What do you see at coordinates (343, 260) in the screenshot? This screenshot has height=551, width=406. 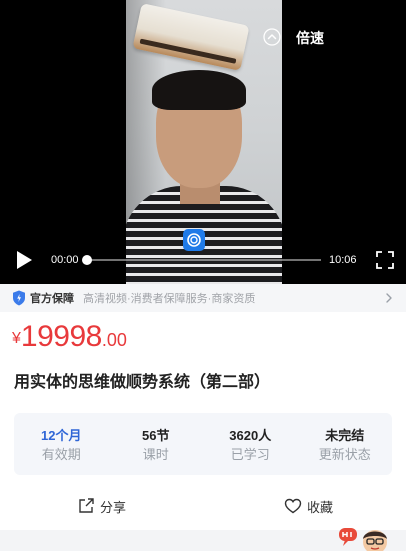 I see `total-time: 10:06` at bounding box center [343, 260].